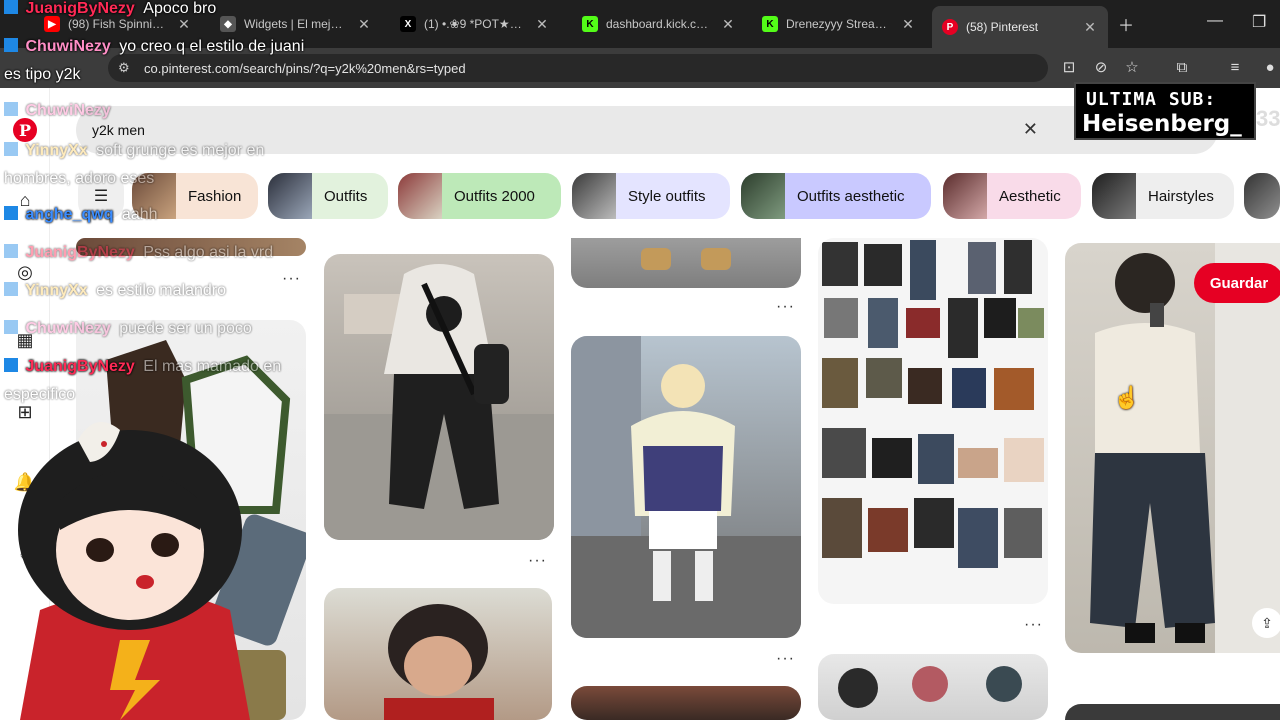 The width and height of the screenshot is (1280, 720). What do you see at coordinates (1030, 129) in the screenshot?
I see `clear-search-icon: ✕` at bounding box center [1030, 129].